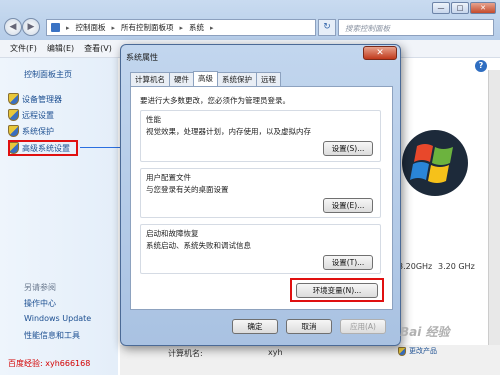  Describe the element at coordinates (150, 79) in the screenshot. I see `tab-computer-name: 计算机名` at that location.